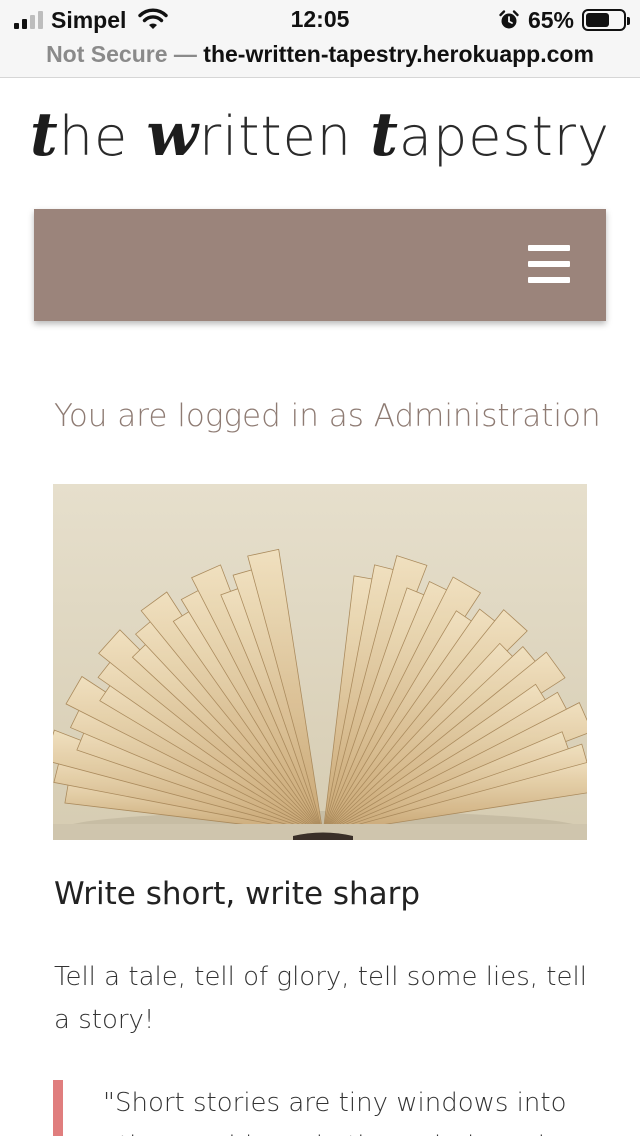  I want to click on status-right: 65%, so click(564, 20).